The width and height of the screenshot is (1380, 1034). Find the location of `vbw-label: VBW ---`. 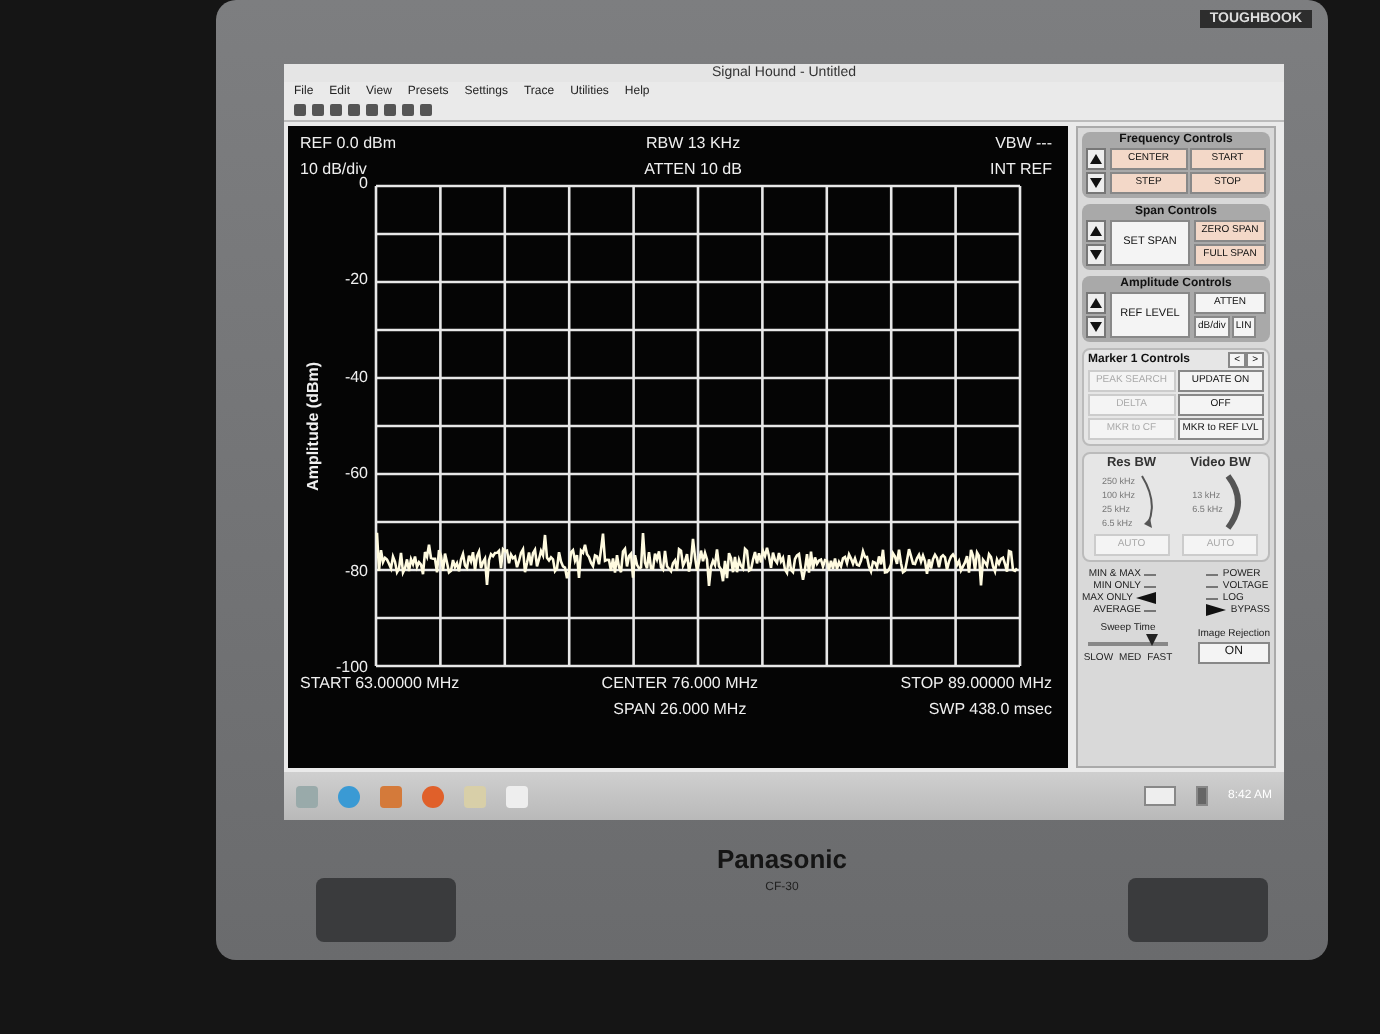

vbw-label: VBW --- is located at coordinates (1023, 144).